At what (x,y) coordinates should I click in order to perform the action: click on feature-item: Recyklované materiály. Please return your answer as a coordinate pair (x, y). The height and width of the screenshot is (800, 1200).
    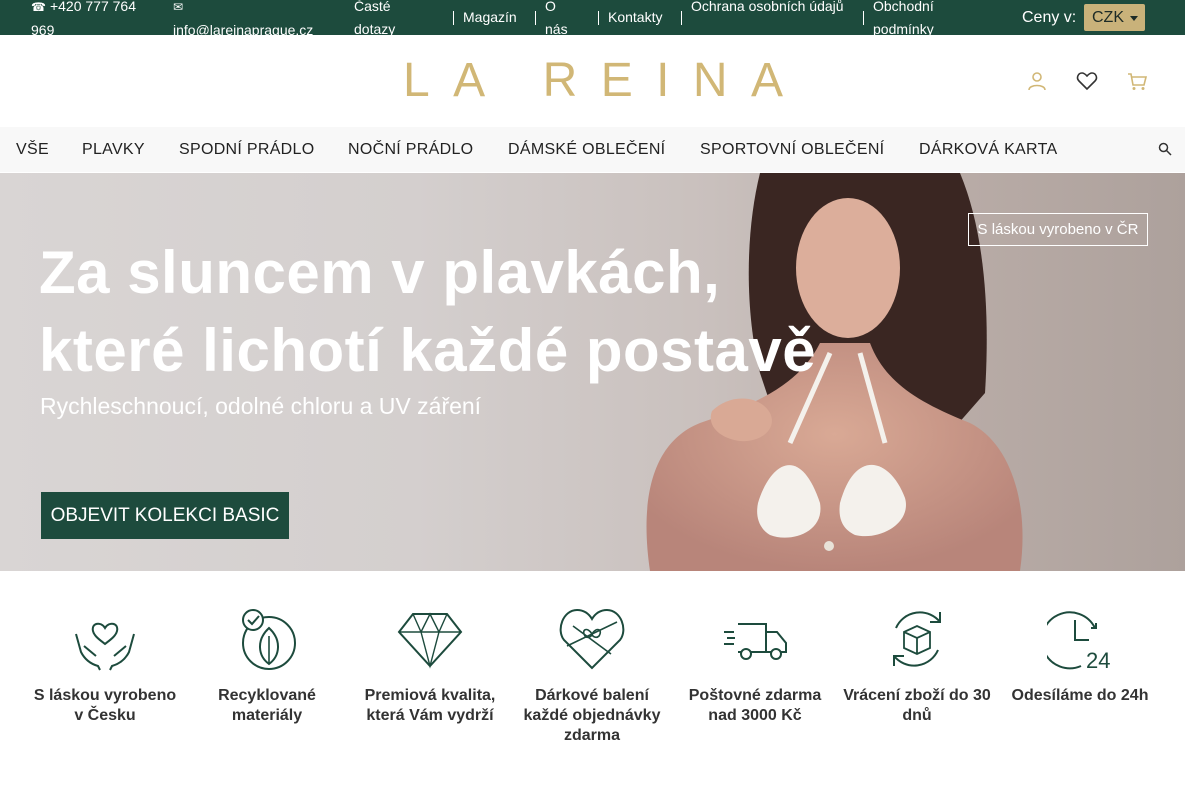
    Looking at the image, I should click on (267, 666).